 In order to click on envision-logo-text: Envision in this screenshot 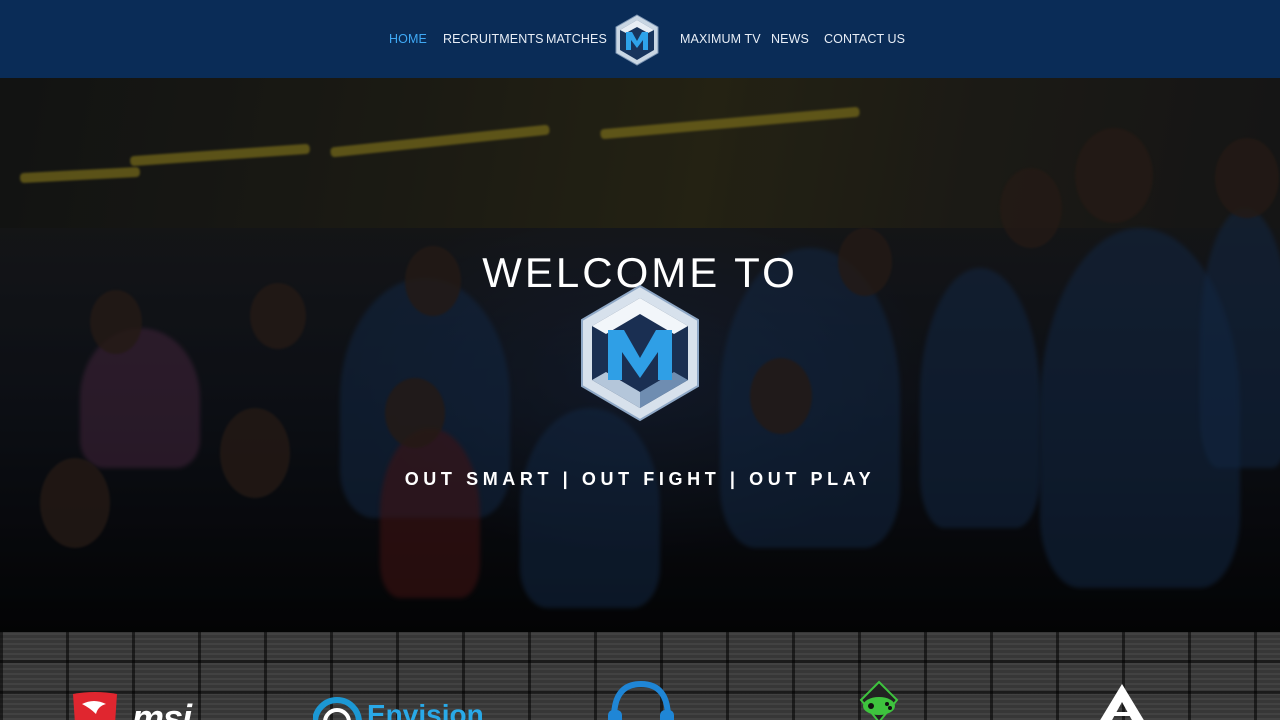, I will do `click(425, 709)`.